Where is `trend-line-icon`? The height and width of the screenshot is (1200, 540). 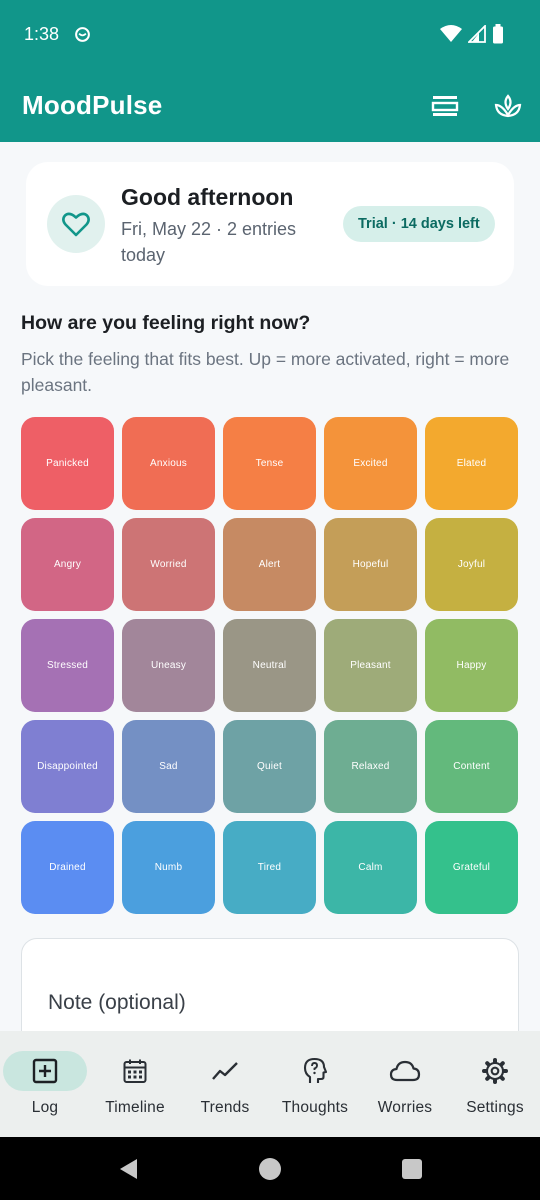 trend-line-icon is located at coordinates (225, 1071).